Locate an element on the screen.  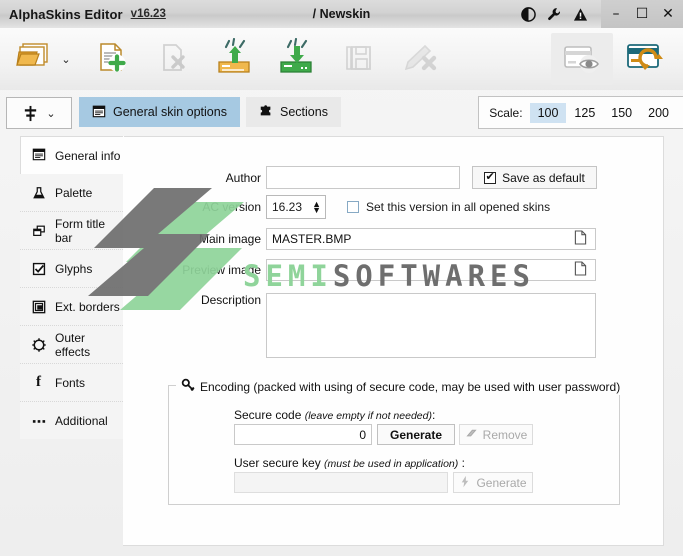
gear-outline-icon is located at coordinates (38, 344).